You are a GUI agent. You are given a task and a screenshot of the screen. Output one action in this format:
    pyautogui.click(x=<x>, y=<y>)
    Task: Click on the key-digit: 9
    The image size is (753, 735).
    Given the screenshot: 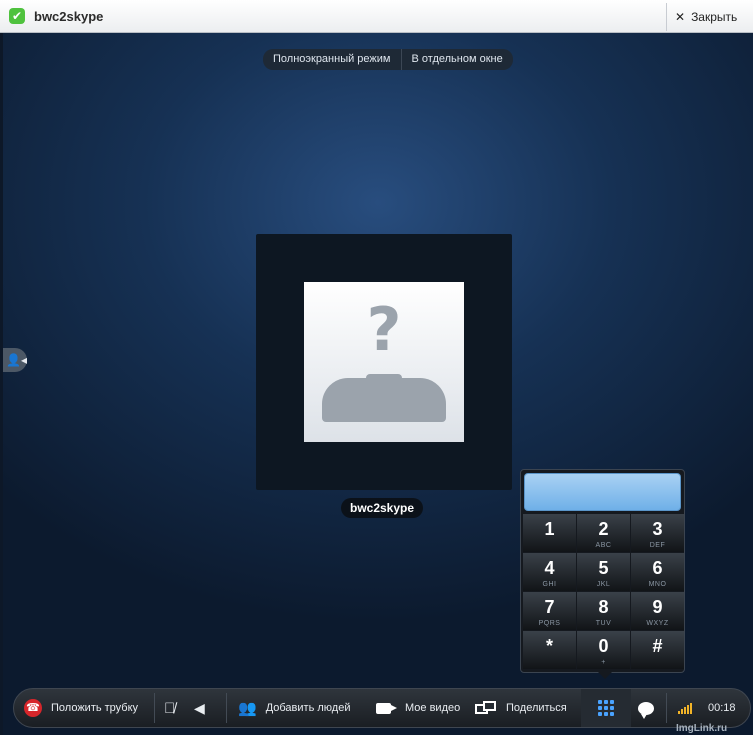 What is the action you would take?
    pyautogui.click(x=657, y=607)
    